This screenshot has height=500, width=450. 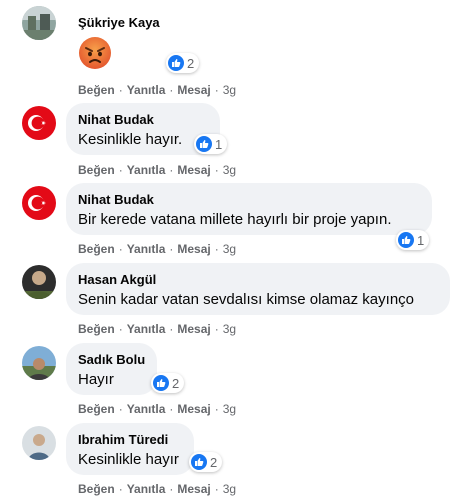 What do you see at coordinates (258, 279) in the screenshot?
I see `commenter-name: Hasan Akgül` at bounding box center [258, 279].